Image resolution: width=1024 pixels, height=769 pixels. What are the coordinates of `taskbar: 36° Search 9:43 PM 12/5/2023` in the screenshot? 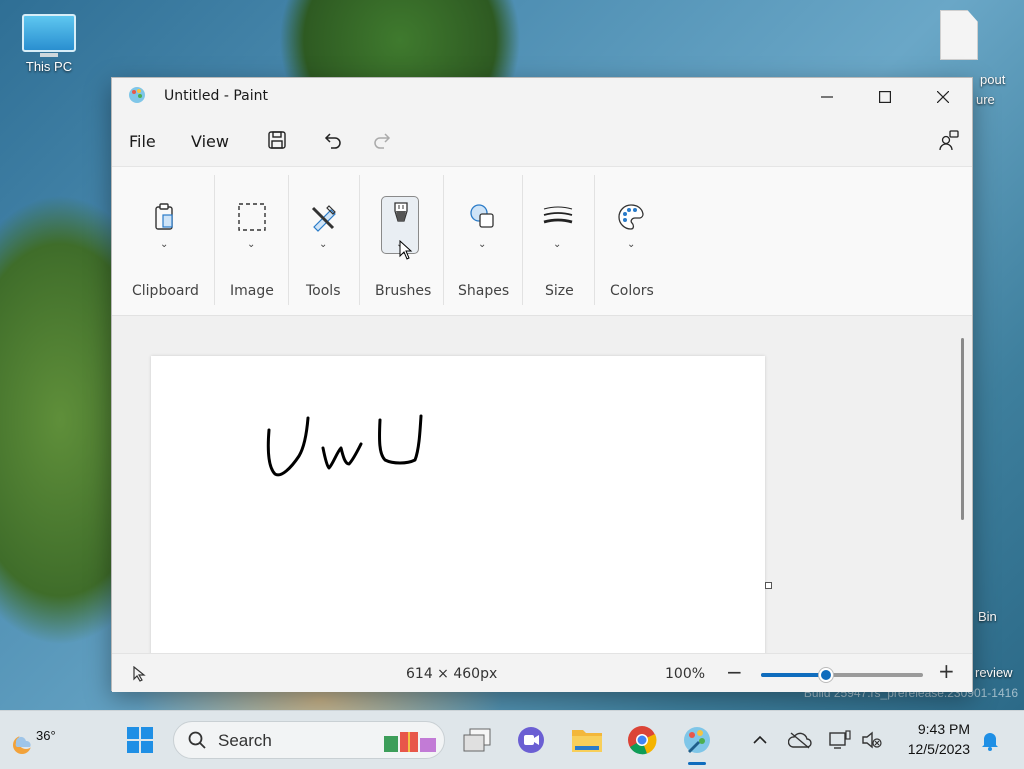 It's located at (512, 739).